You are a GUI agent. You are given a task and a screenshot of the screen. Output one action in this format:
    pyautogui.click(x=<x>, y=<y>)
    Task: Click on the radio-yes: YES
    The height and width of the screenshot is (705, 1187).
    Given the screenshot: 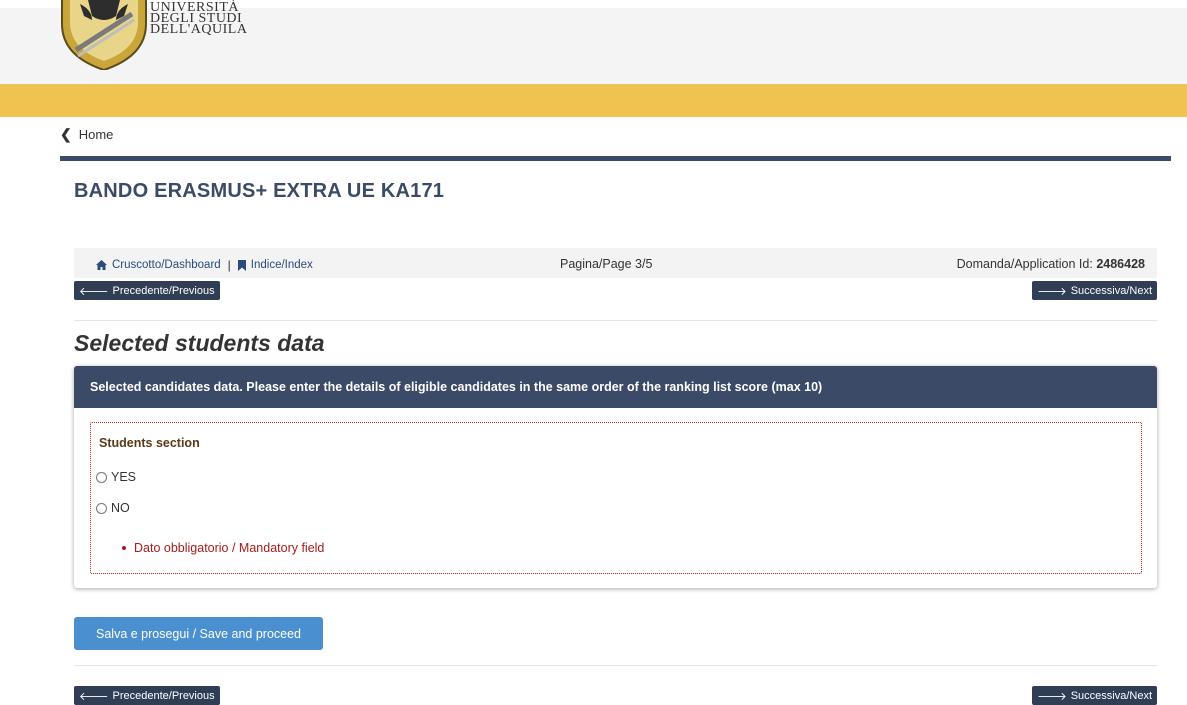 What is the action you would take?
    pyautogui.click(x=116, y=477)
    